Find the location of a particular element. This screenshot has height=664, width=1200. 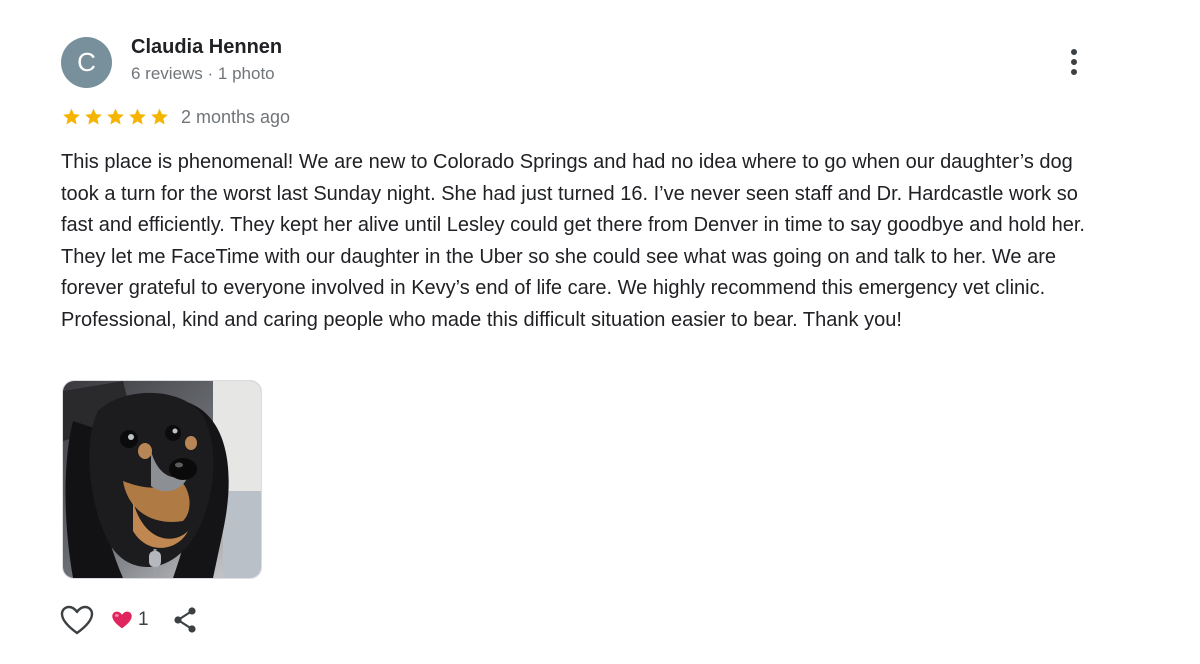

review-actions: 1 is located at coordinates (130, 620).